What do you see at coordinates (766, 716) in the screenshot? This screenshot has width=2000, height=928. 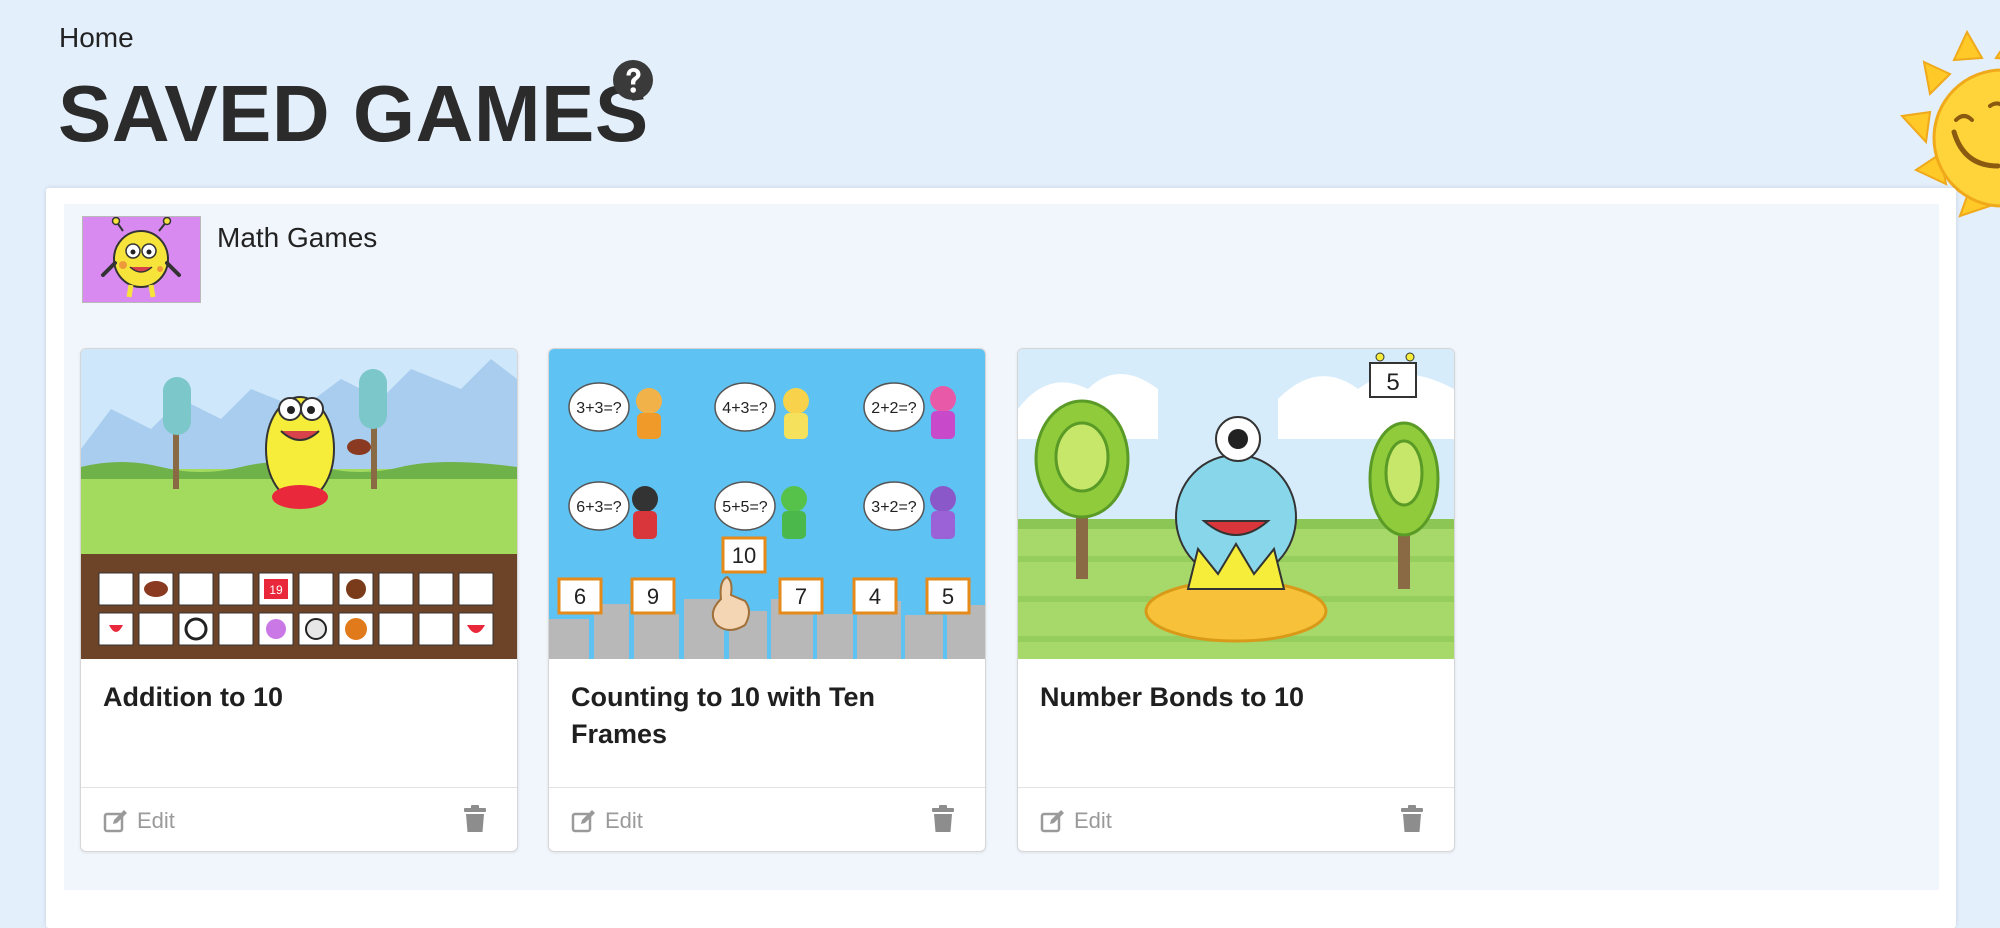 I see `game-card-title: Counting to 10 with Ten Frames` at bounding box center [766, 716].